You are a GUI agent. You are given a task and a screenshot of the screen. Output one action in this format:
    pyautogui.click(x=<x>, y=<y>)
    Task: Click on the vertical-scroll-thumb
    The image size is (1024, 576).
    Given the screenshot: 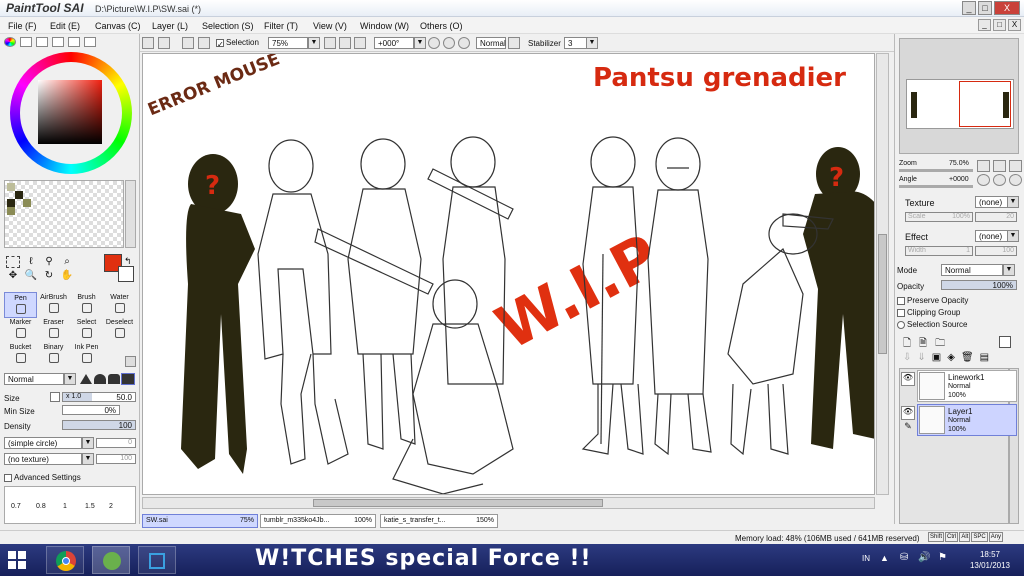 What is the action you would take?
    pyautogui.click(x=882, y=294)
    